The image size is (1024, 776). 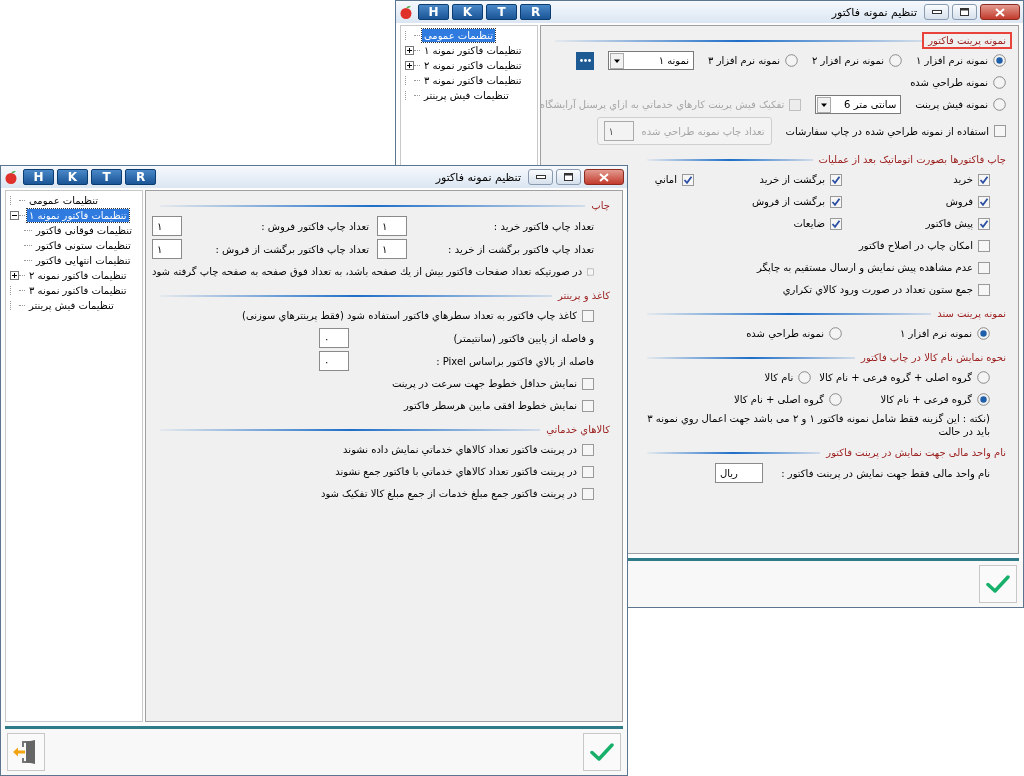 What do you see at coordinates (895, 131) in the screenshot?
I see `checkbox: استفاده از نمونه طراحي شده در چاپ سفارشات` at bounding box center [895, 131].